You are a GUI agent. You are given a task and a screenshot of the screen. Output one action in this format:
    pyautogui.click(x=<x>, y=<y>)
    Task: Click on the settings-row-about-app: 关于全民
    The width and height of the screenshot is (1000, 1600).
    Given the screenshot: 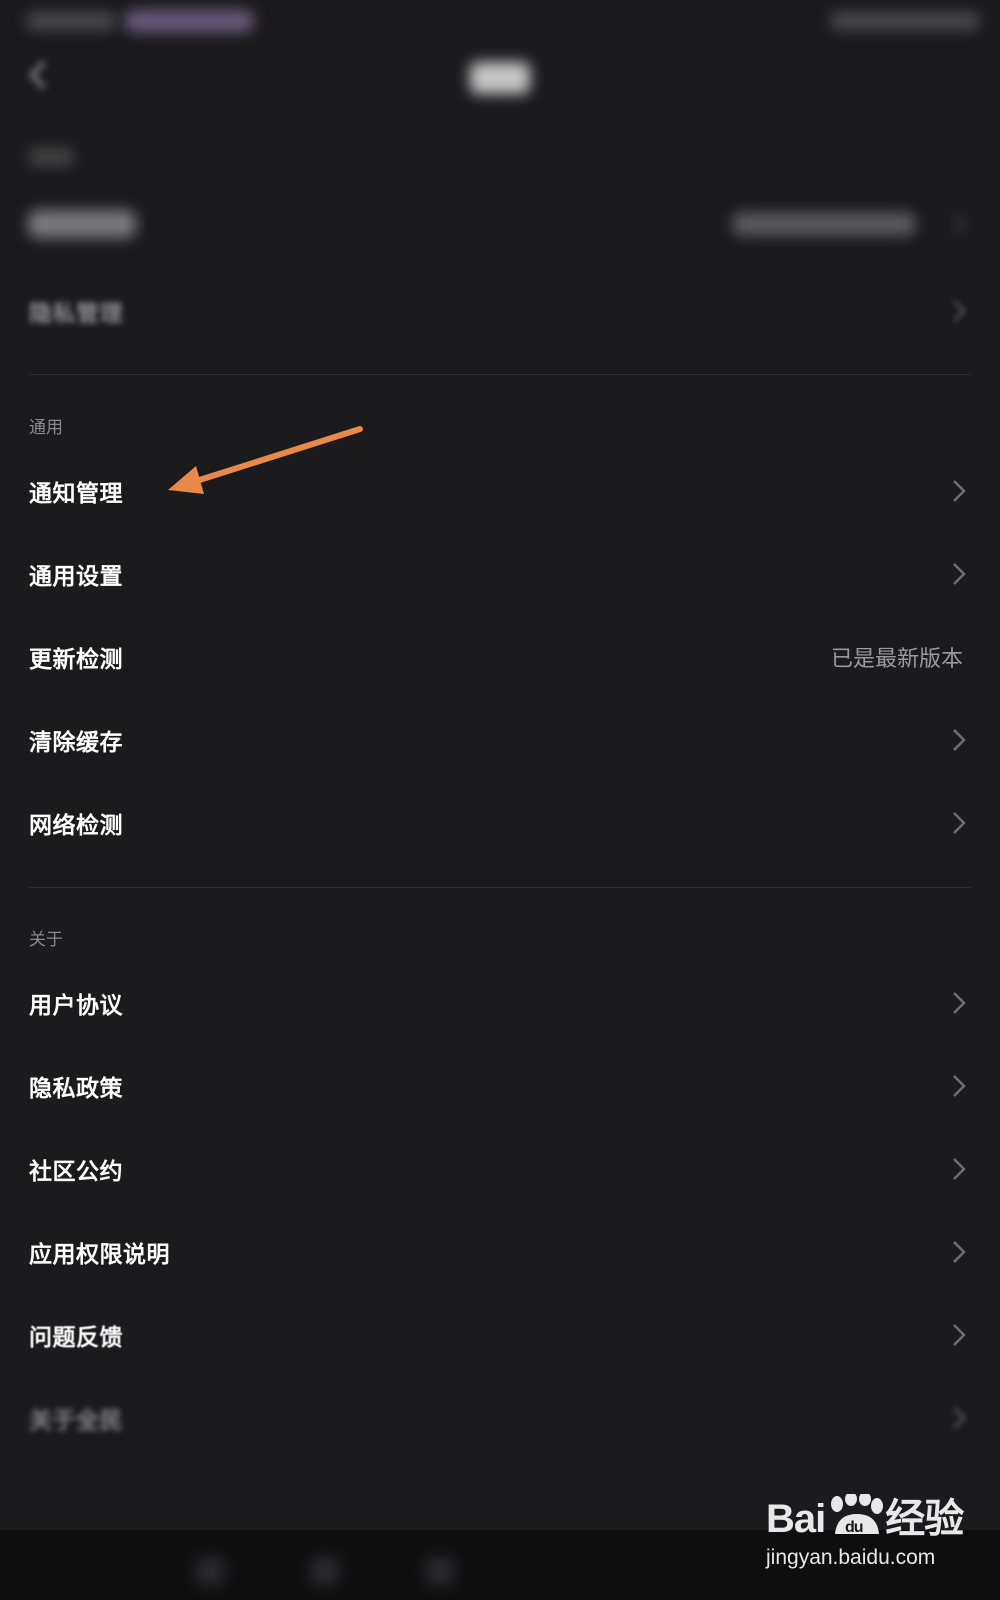 What is the action you would take?
    pyautogui.click(x=500, y=1417)
    